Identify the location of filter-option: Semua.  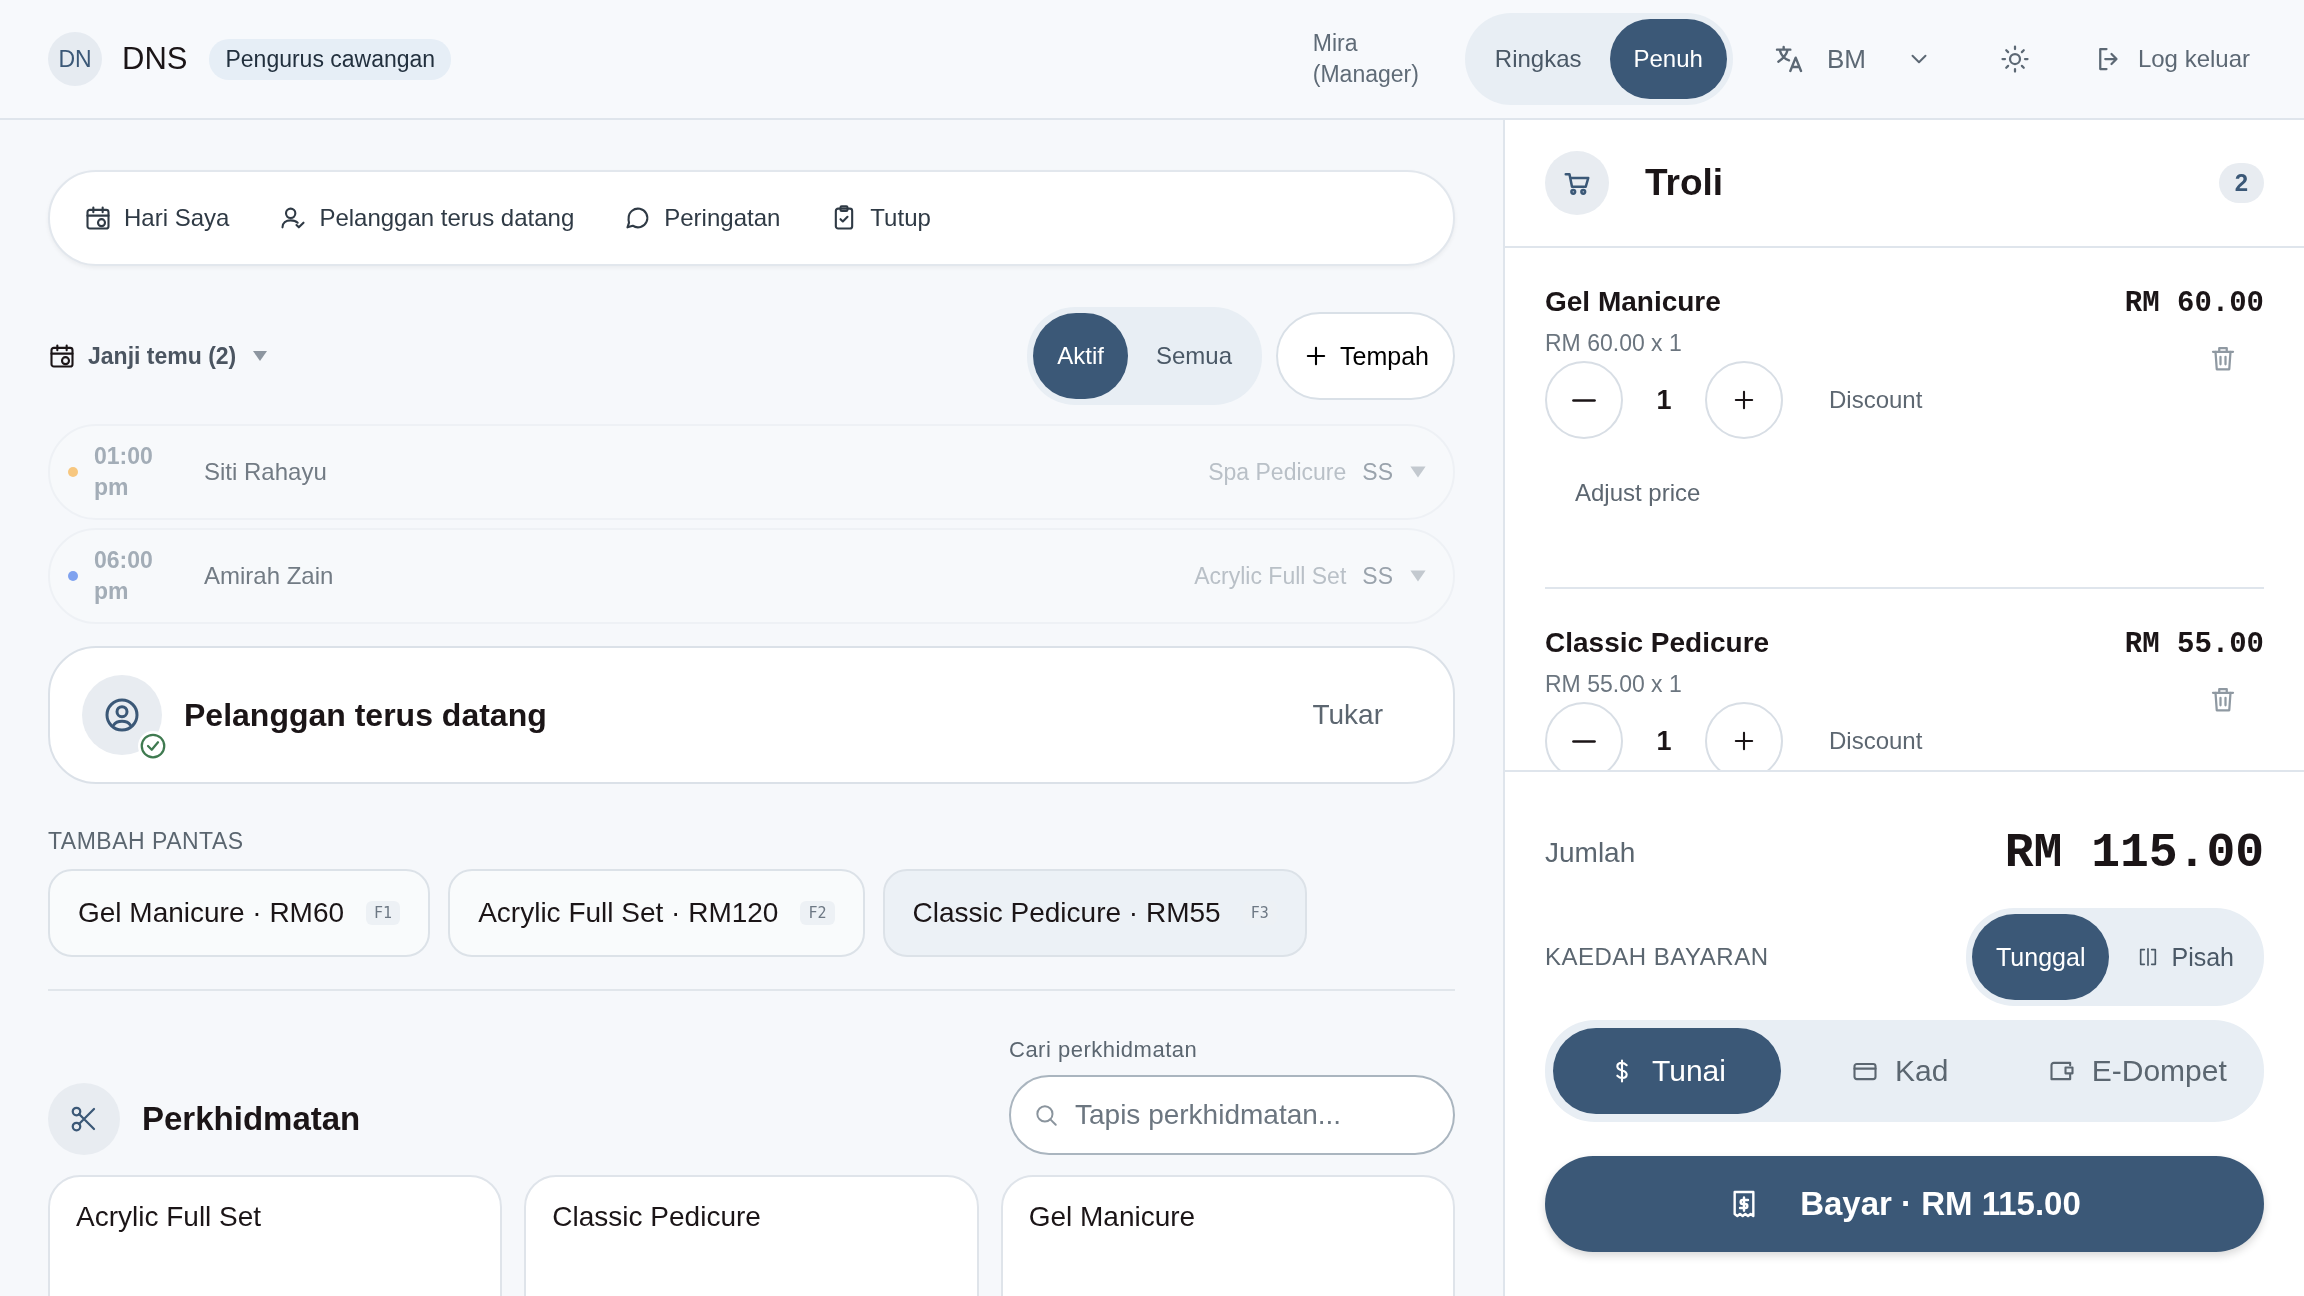
(1194, 356).